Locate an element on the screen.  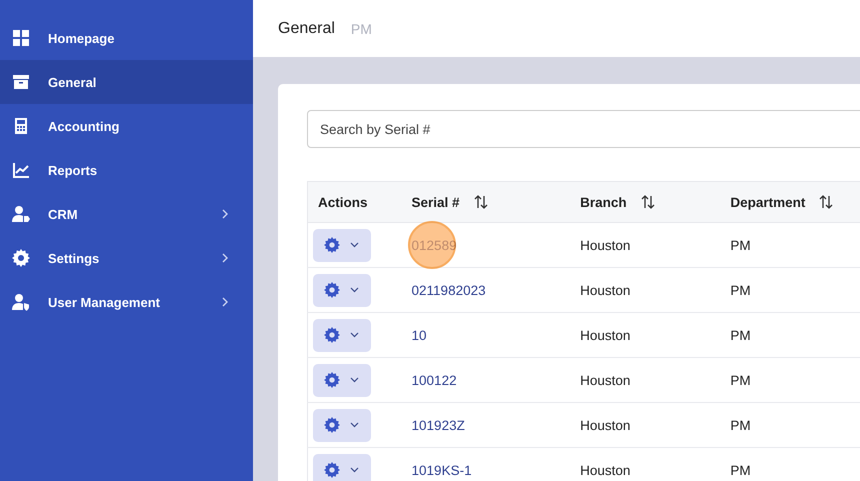
user-shield-icon is located at coordinates (21, 302).